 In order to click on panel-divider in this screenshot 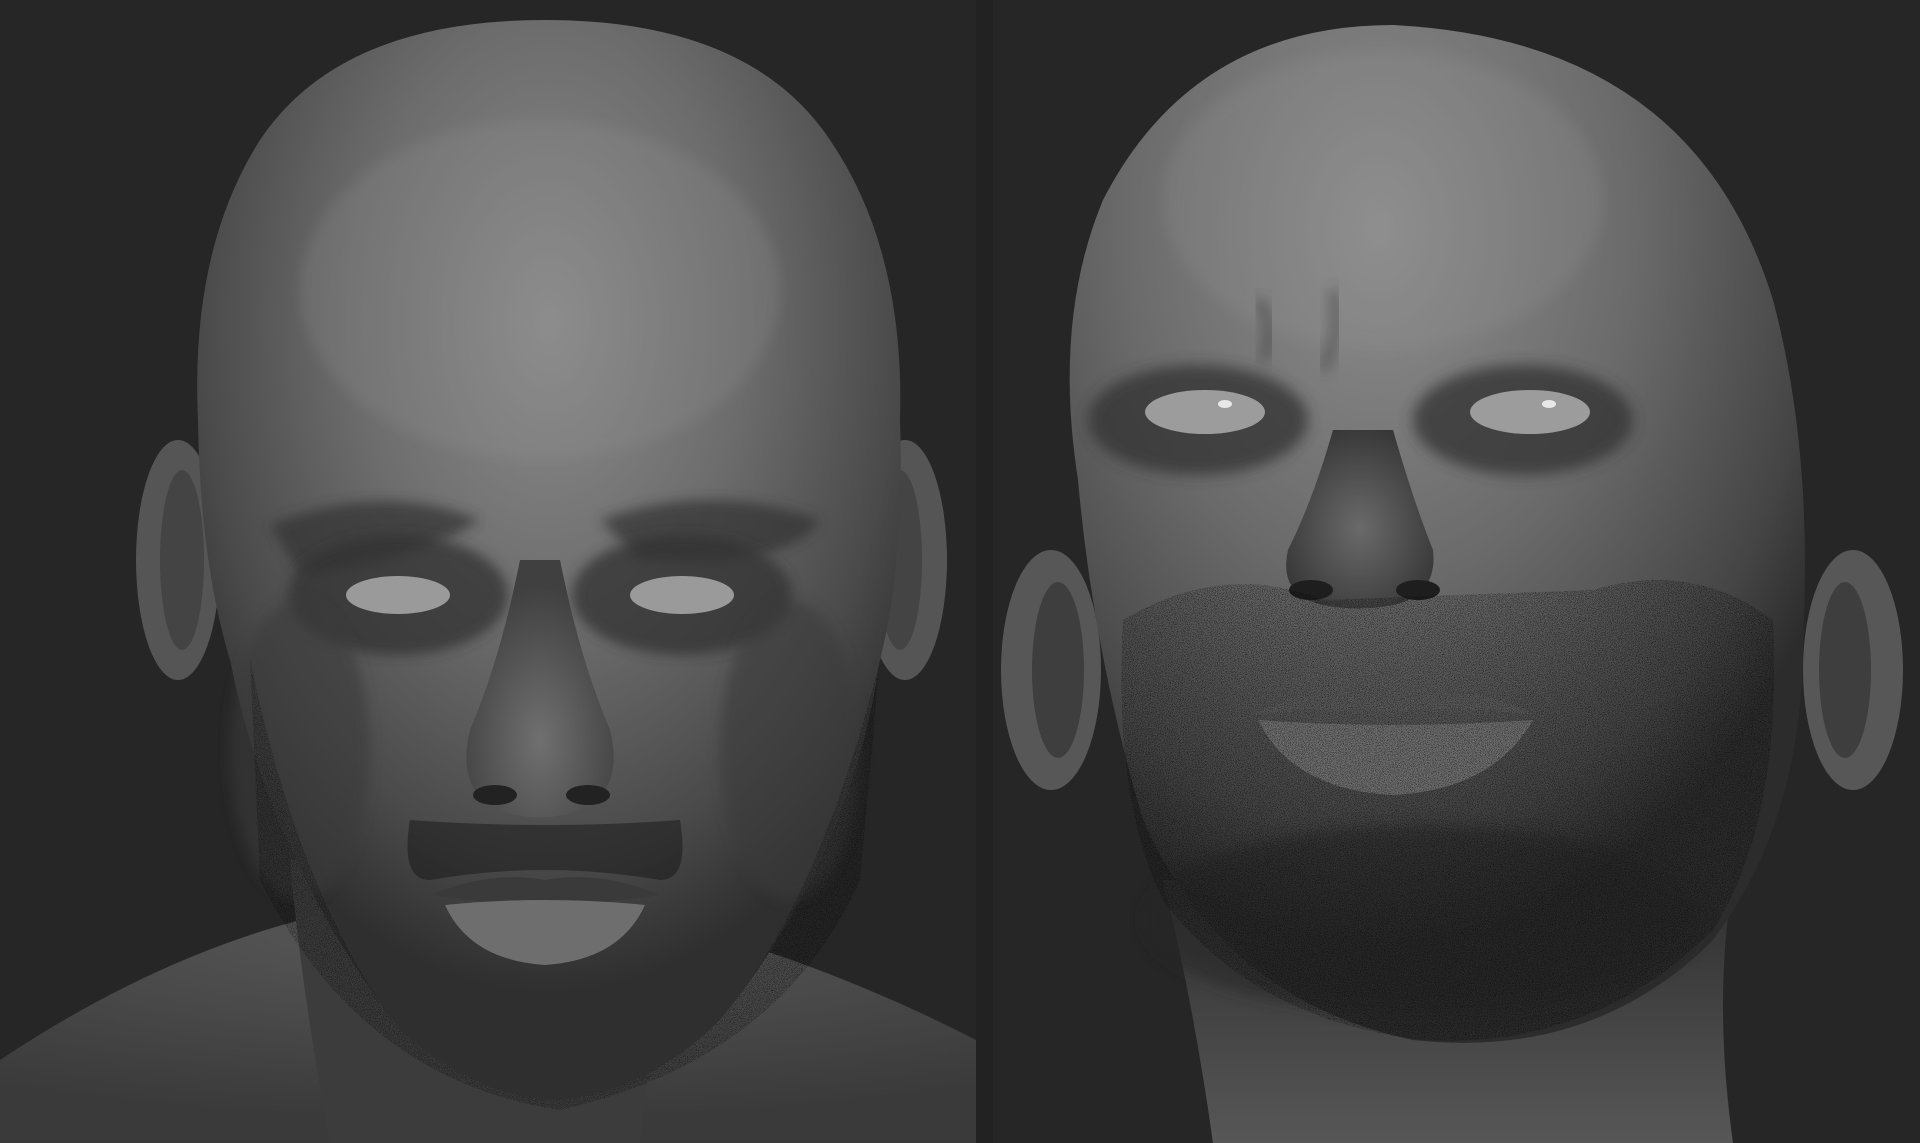, I will do `click(984, 571)`.